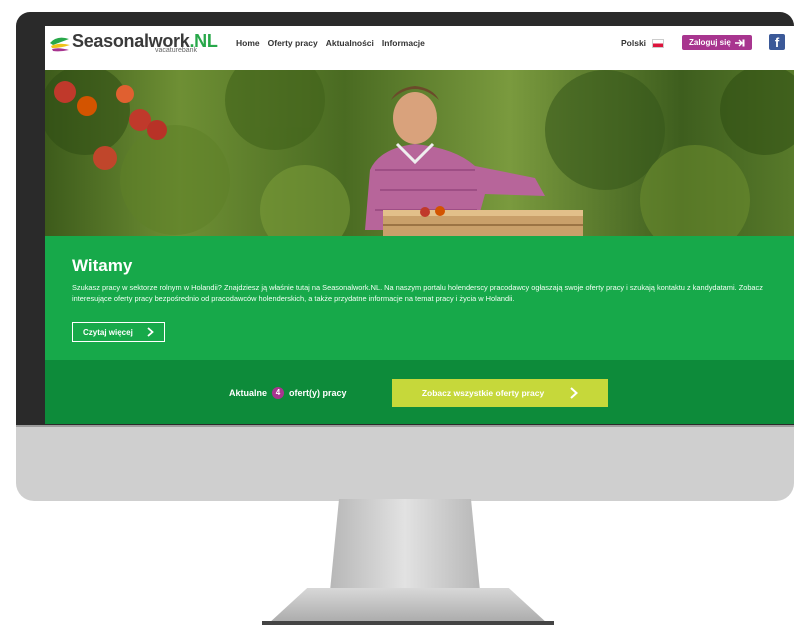 This screenshot has height=627, width=794. I want to click on login-button: Zaloguj się, so click(717, 42).